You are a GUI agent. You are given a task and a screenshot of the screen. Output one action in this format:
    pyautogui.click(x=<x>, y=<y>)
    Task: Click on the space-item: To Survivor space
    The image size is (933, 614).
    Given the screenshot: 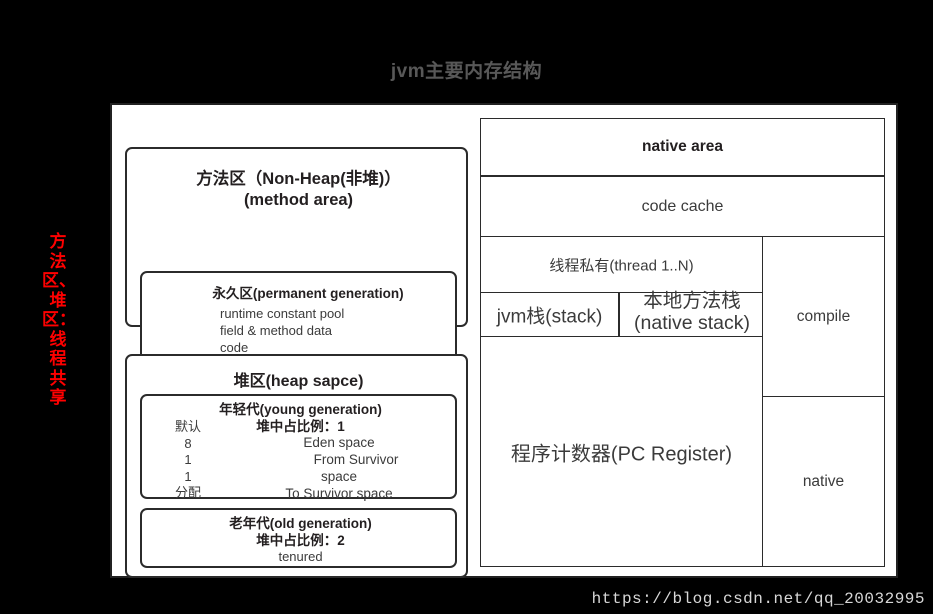 What is the action you would take?
    pyautogui.click(x=339, y=493)
    